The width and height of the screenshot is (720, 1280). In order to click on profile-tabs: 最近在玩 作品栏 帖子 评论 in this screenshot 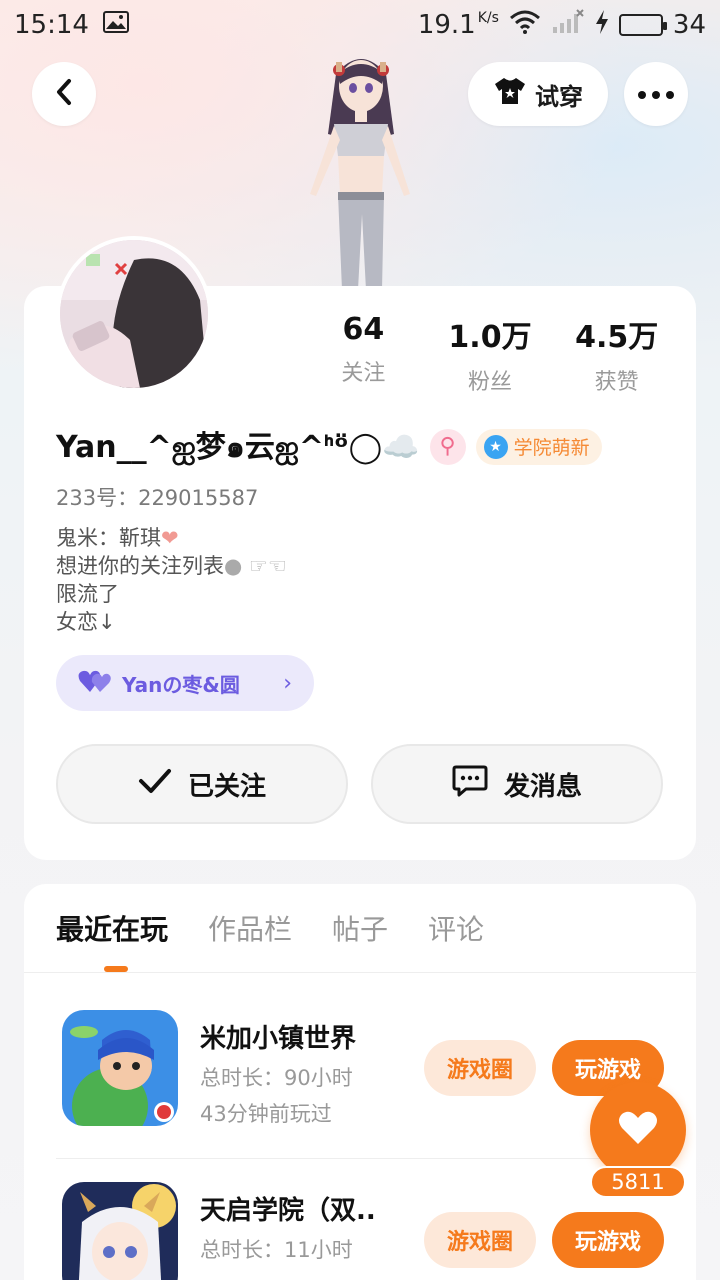, I will do `click(270, 928)`.